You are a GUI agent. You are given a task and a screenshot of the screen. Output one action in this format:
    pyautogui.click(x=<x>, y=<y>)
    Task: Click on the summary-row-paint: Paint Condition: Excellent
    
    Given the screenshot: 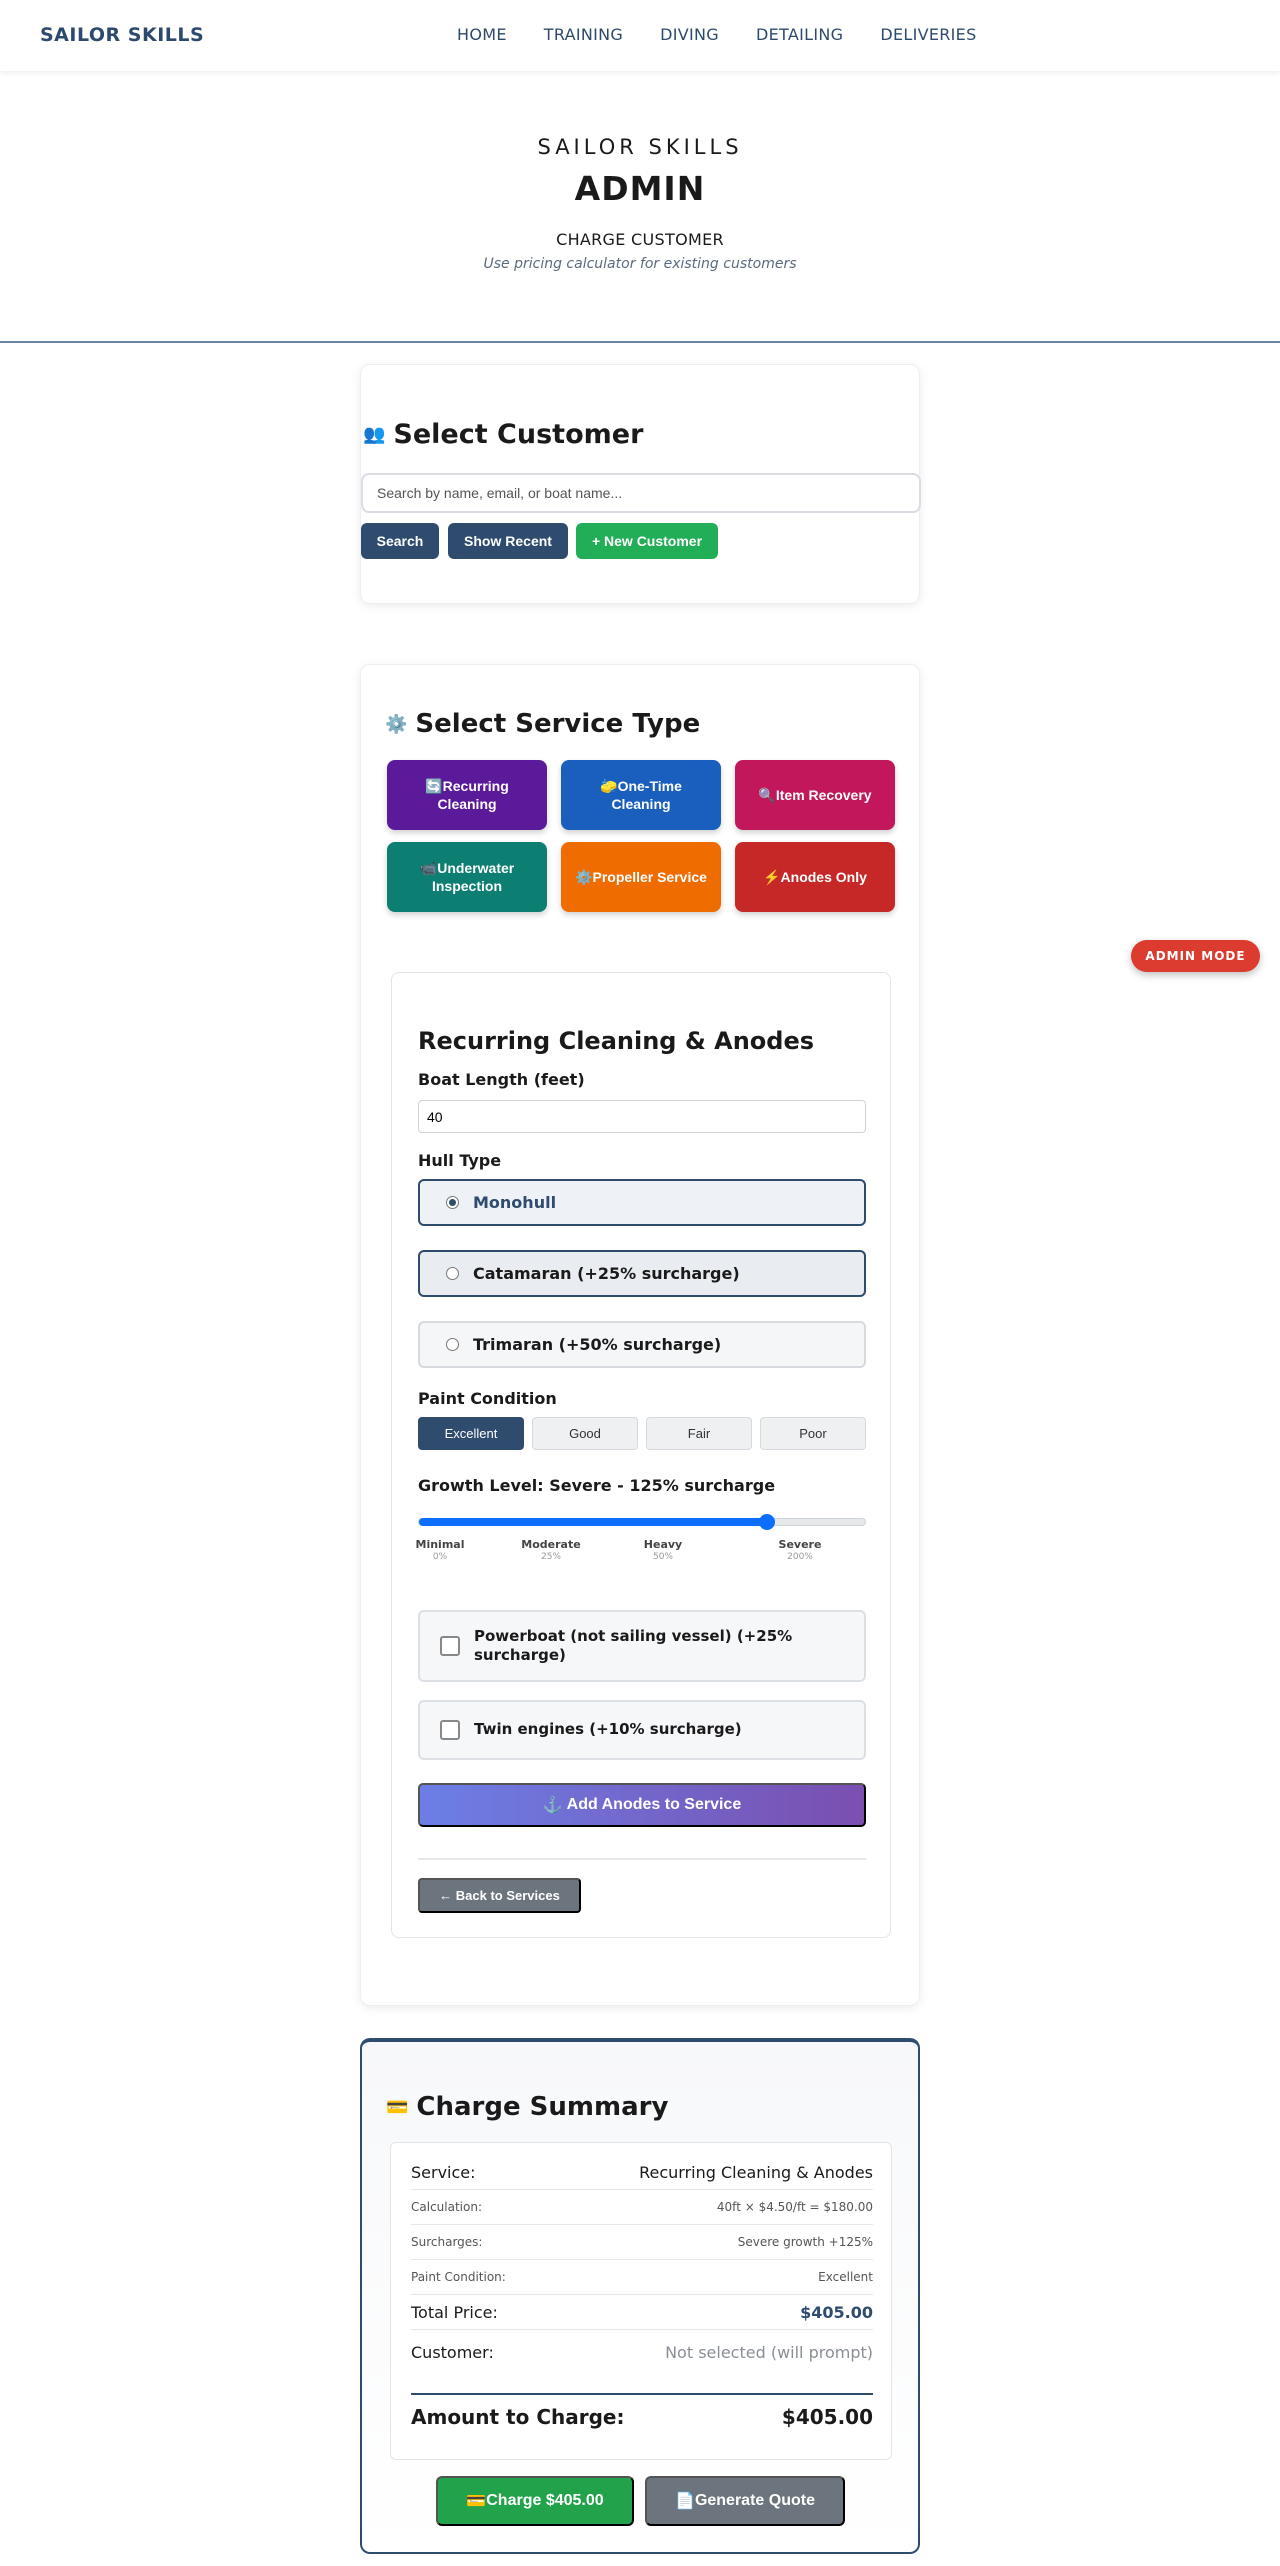 What is the action you would take?
    pyautogui.click(x=642, y=2277)
    